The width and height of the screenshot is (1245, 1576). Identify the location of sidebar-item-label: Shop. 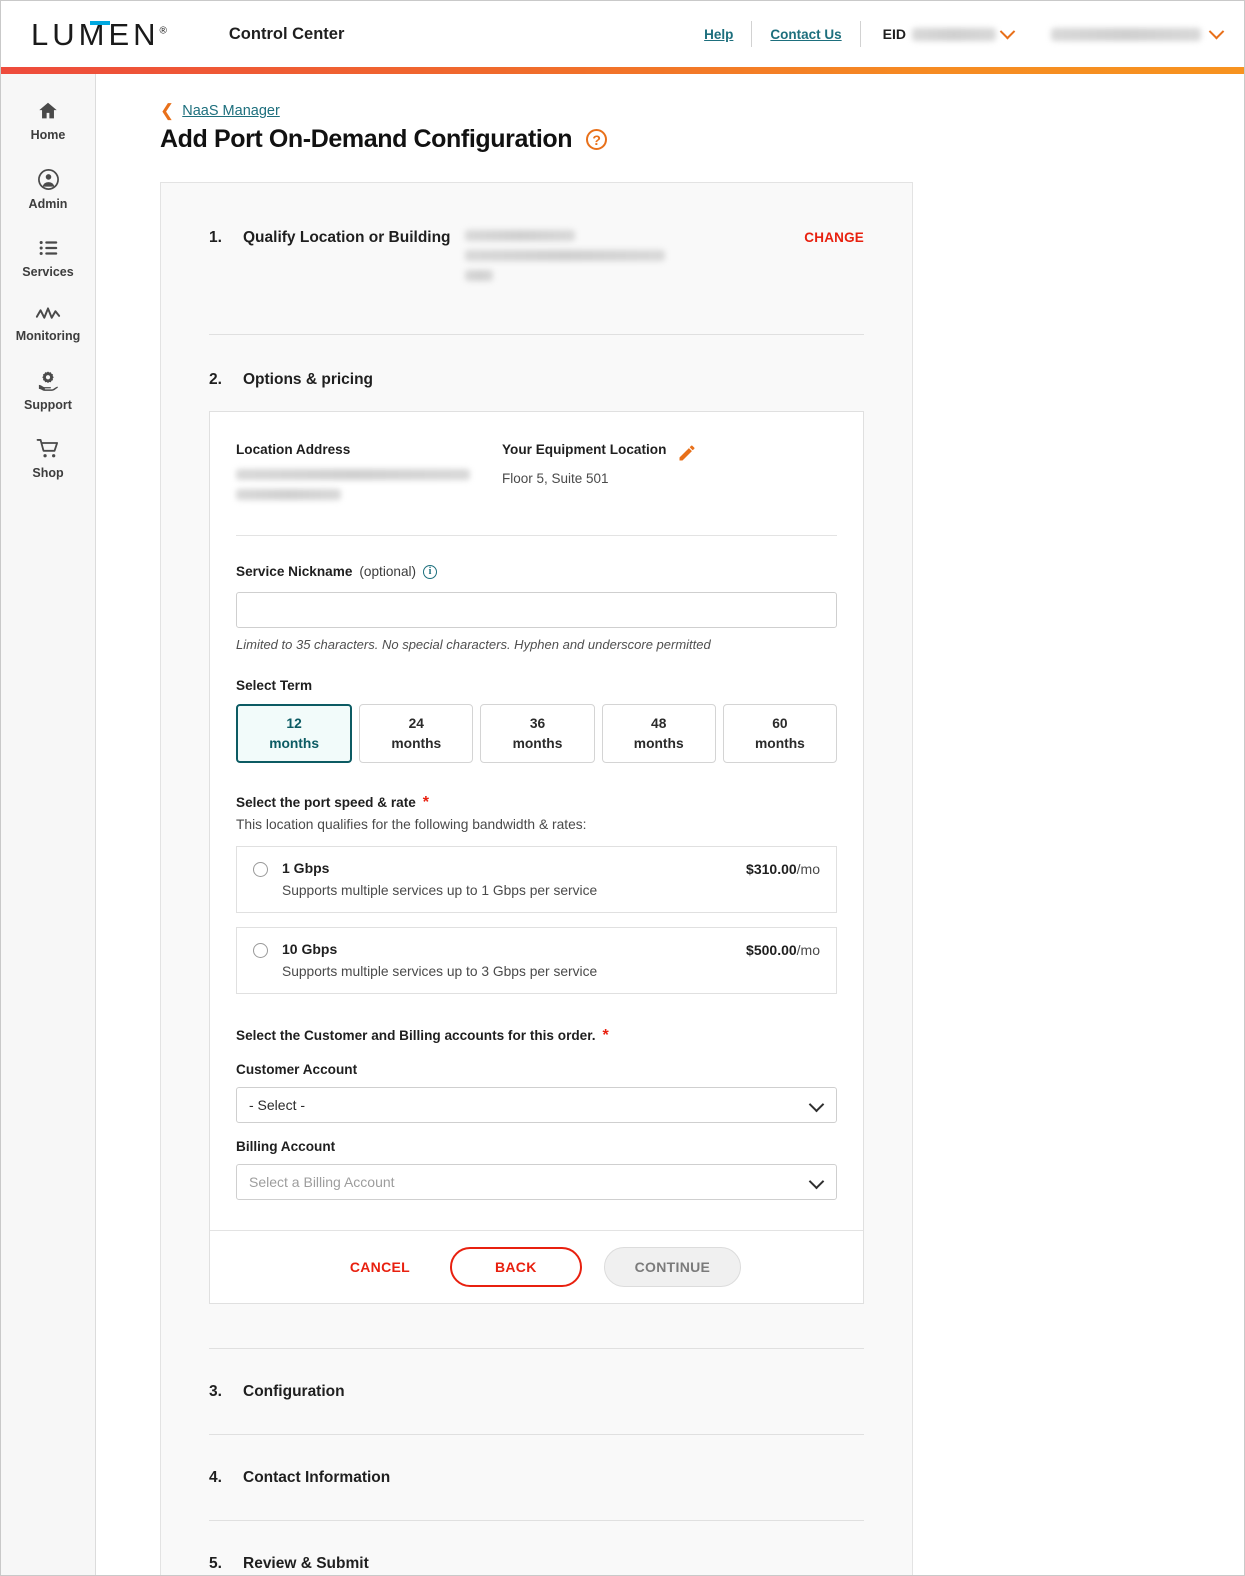
(48, 473).